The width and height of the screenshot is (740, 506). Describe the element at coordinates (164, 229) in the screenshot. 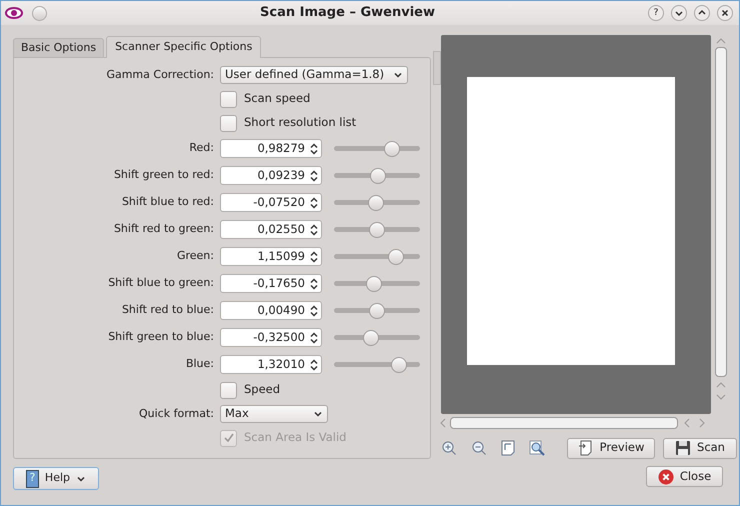

I see `field-label: Shift red to green:` at that location.